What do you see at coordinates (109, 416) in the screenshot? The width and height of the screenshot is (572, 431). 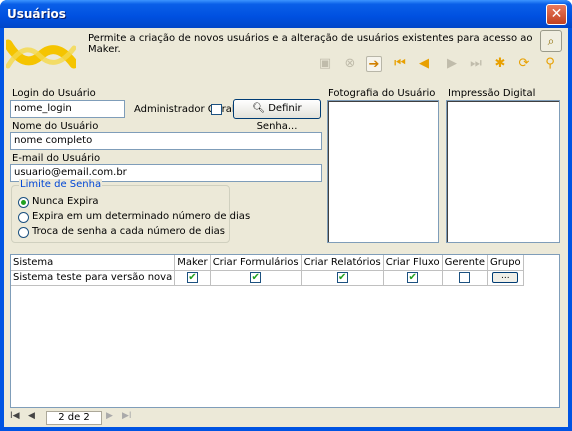 I see `nav-next-icon: ▶` at bounding box center [109, 416].